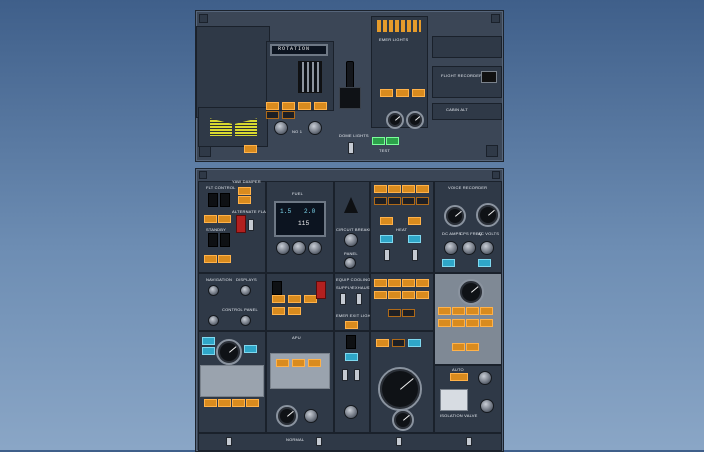 Image resolution: width=704 pixels, height=452 pixels. Describe the element at coordinates (487, 406) in the screenshot. I see `isolation-valve-knob` at that location.